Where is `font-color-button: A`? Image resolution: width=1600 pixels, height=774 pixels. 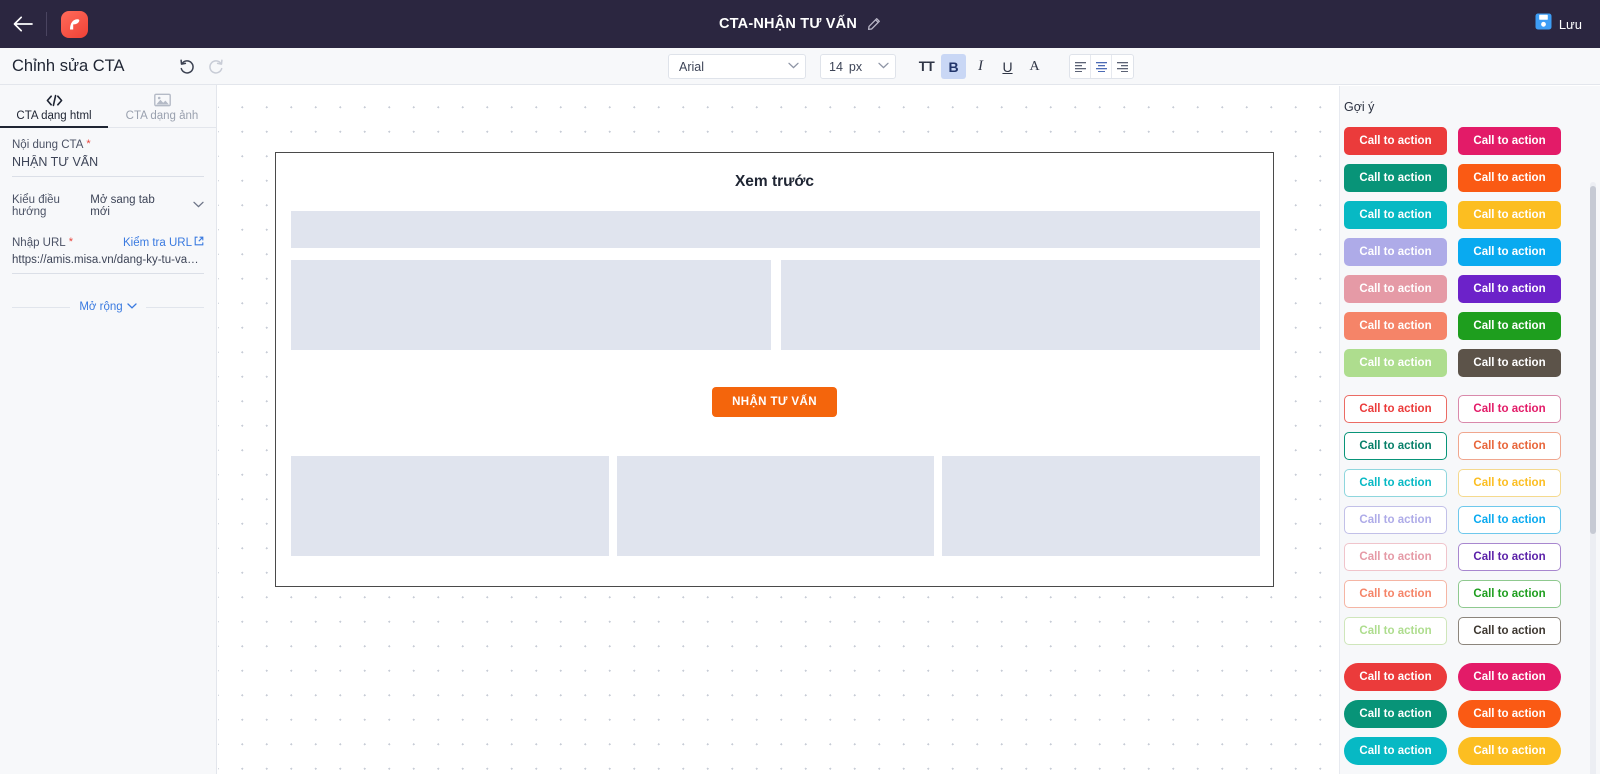 font-color-button: A is located at coordinates (1034, 66).